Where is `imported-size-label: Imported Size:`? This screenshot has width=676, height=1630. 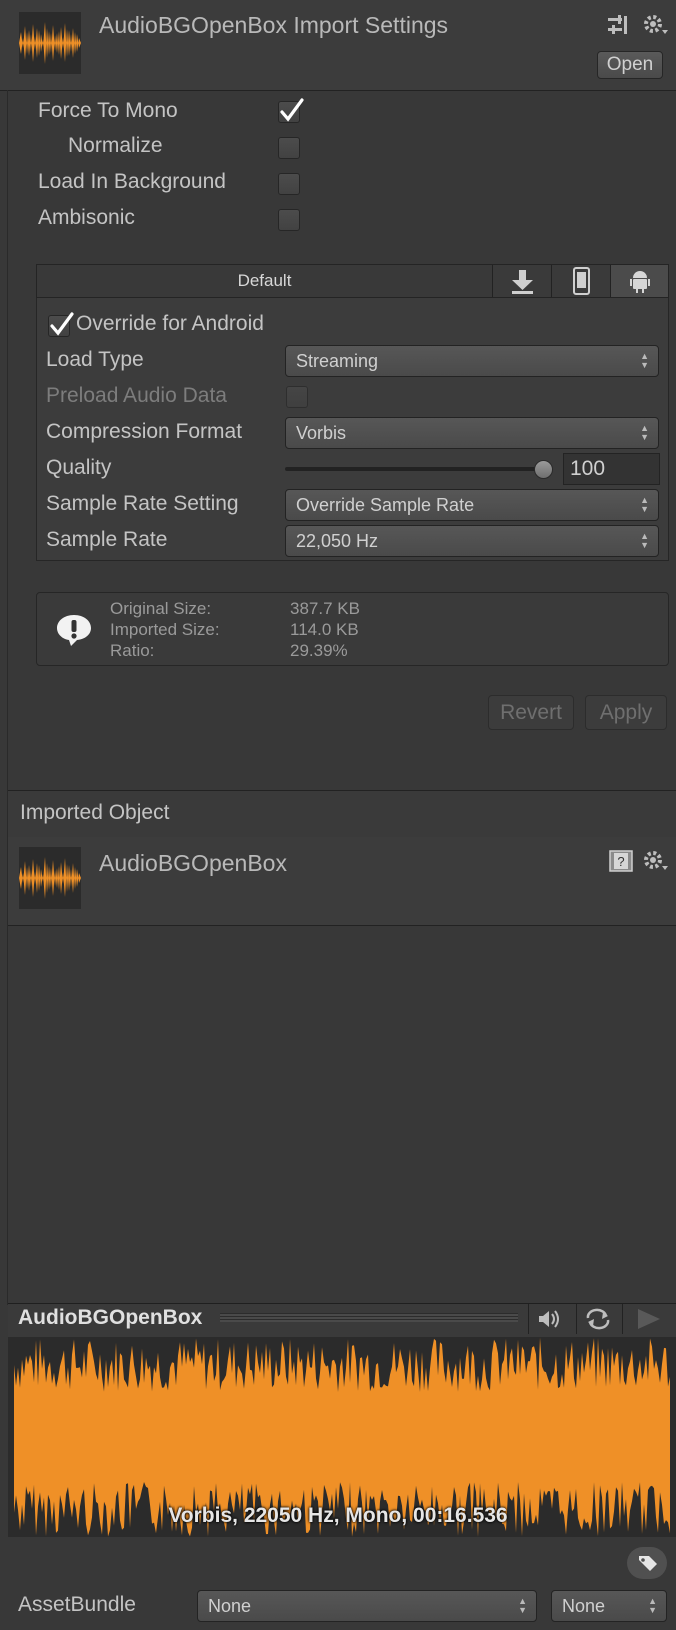
imported-size-label: Imported Size: is located at coordinates (165, 629).